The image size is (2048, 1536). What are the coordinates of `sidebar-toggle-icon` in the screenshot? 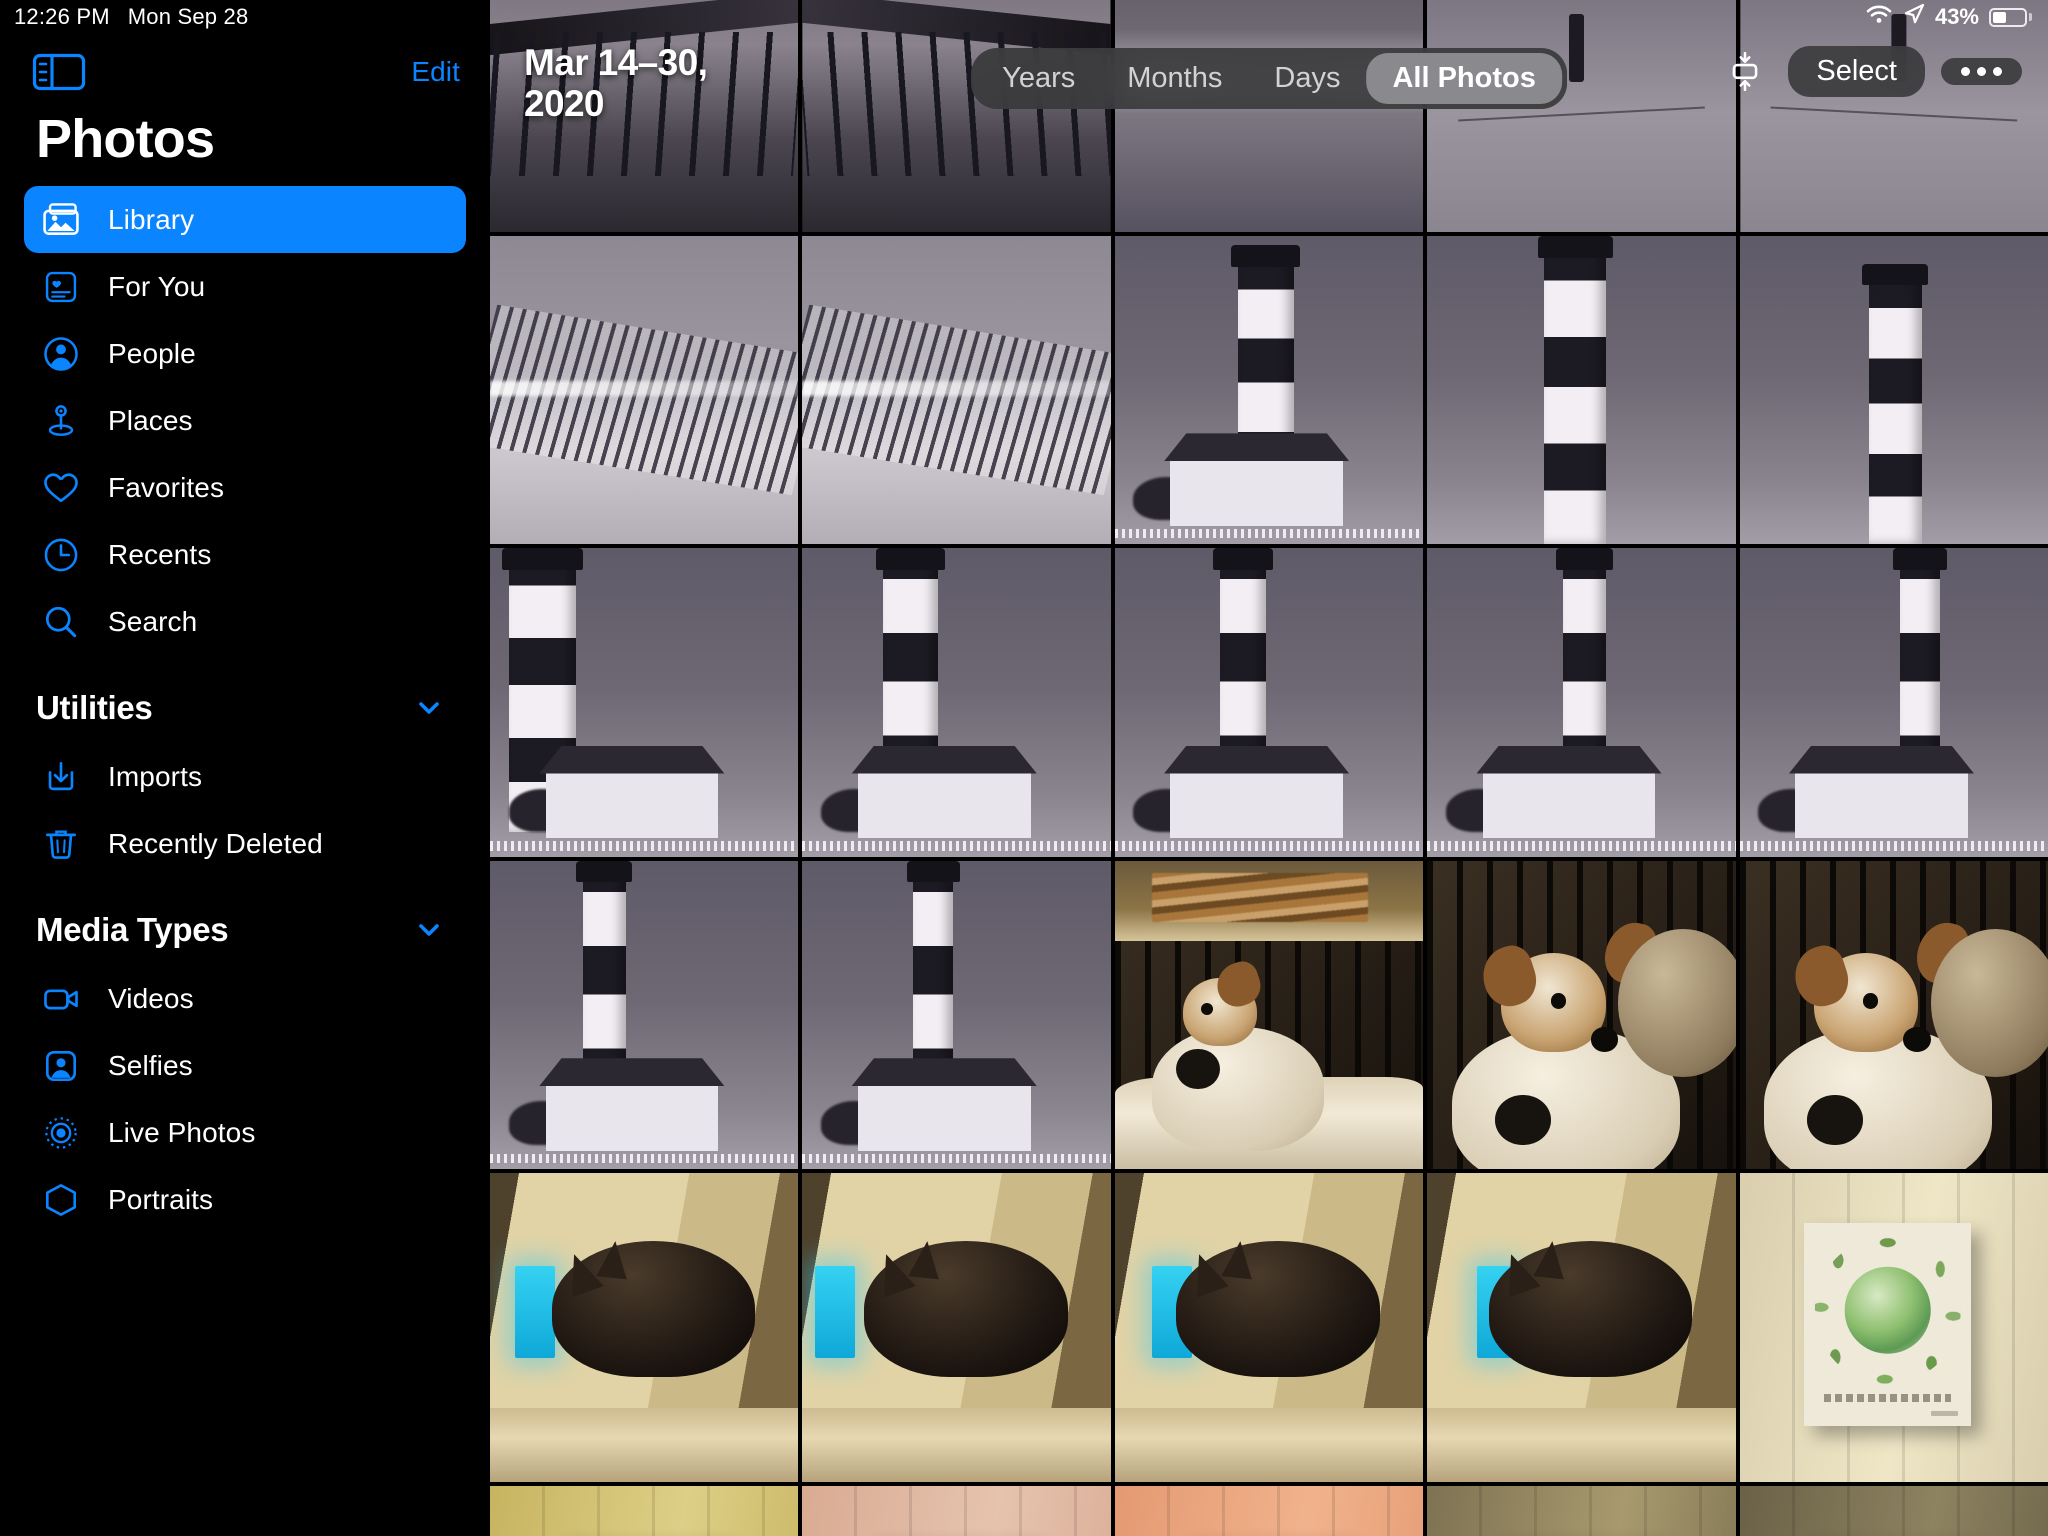 It's located at (59, 72).